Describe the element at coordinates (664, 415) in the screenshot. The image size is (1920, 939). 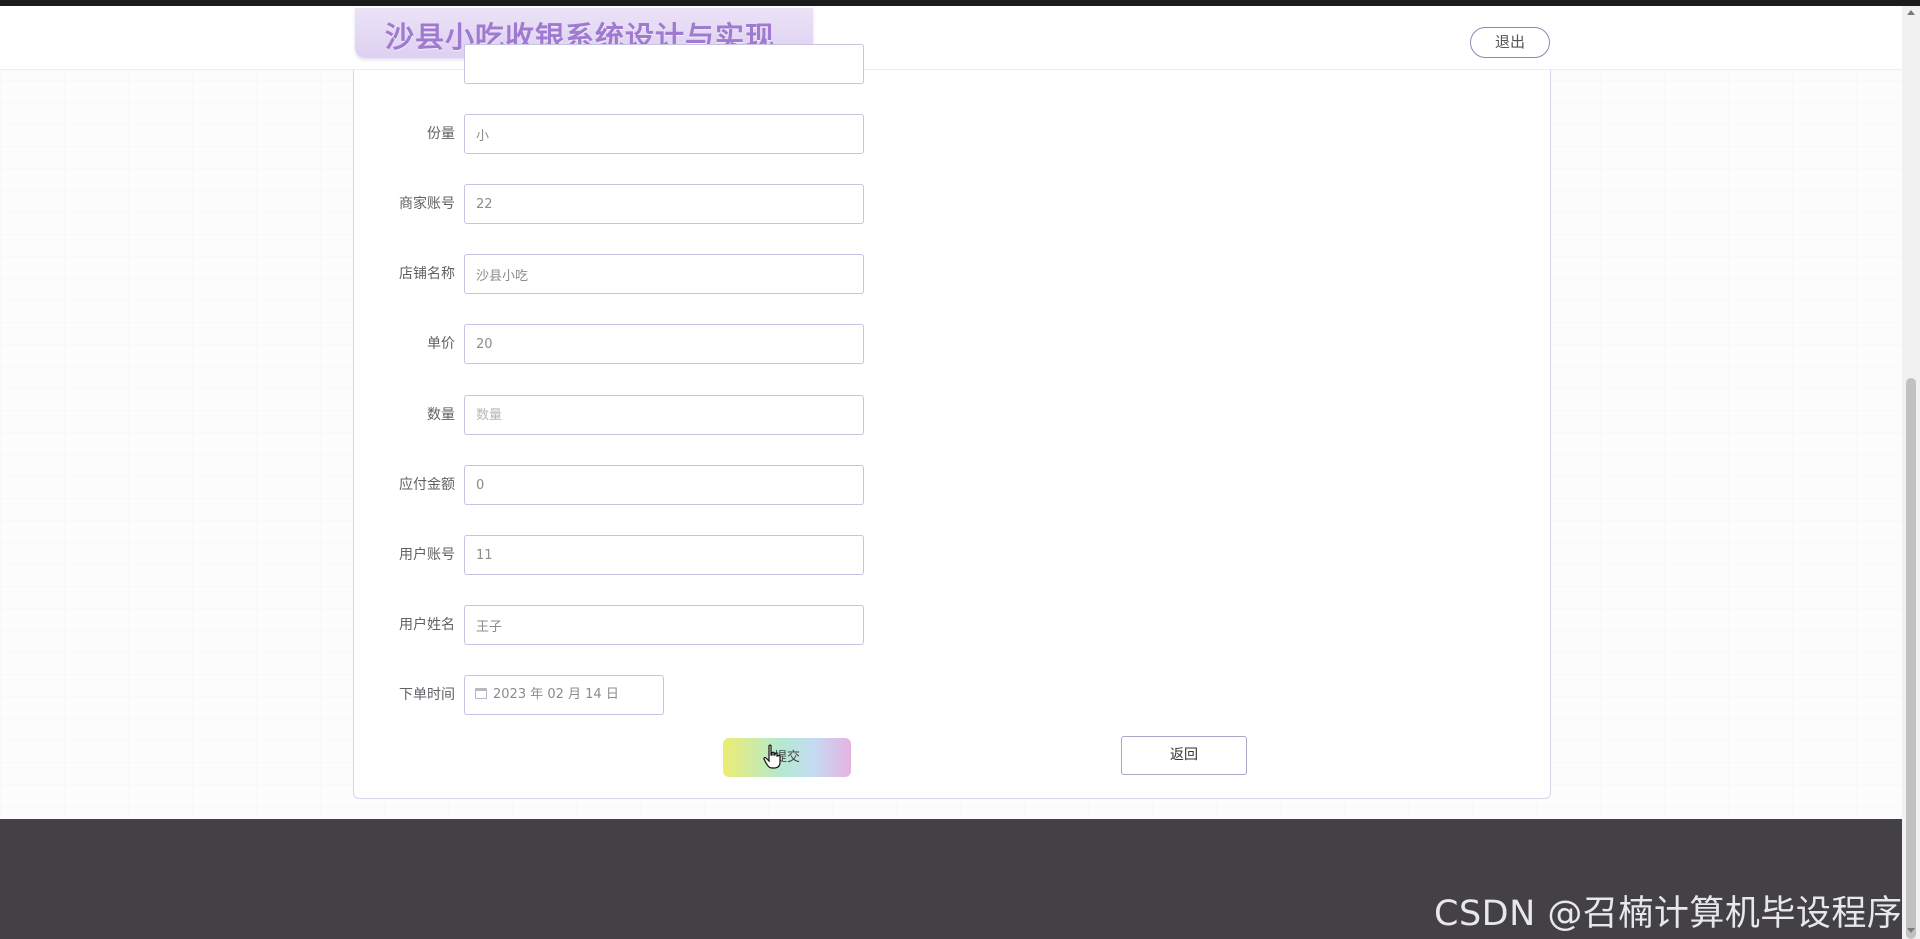
I see `quantity-input` at that location.